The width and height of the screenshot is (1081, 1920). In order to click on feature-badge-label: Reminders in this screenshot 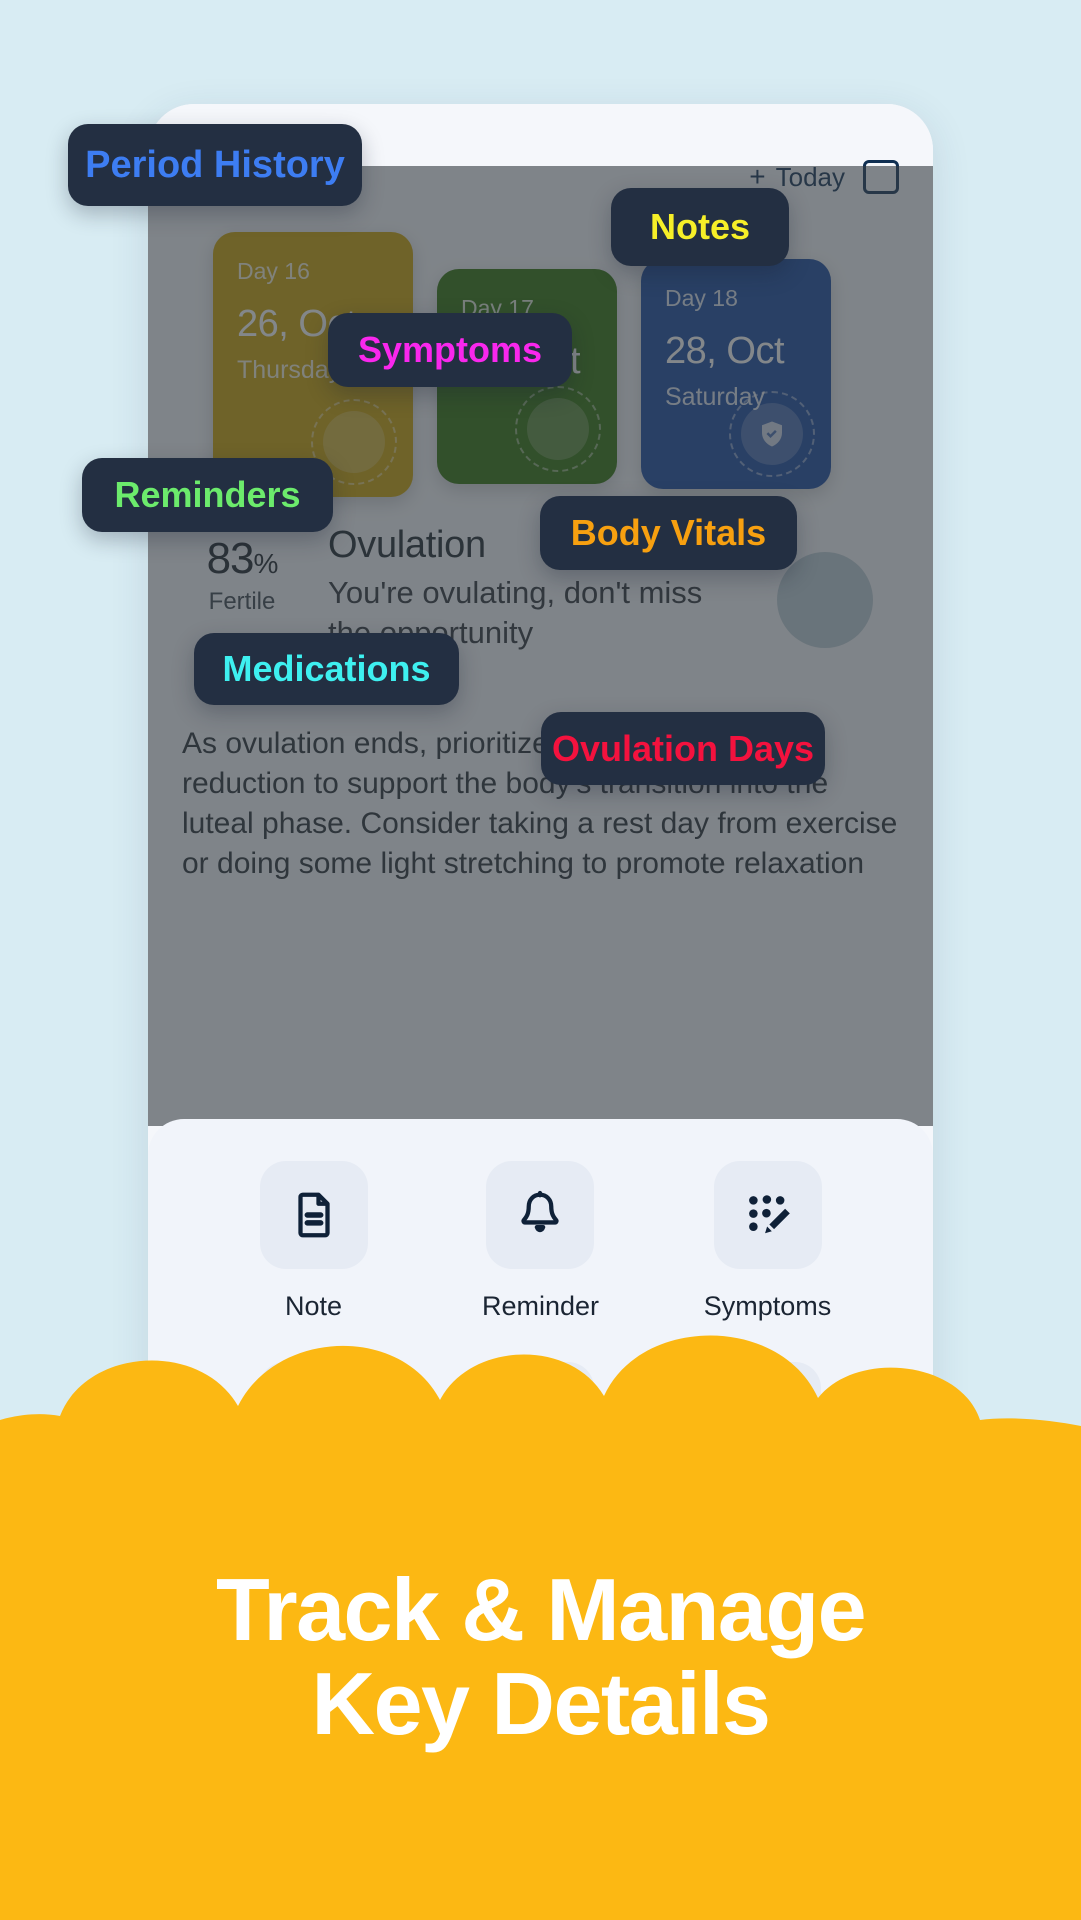, I will do `click(207, 494)`.